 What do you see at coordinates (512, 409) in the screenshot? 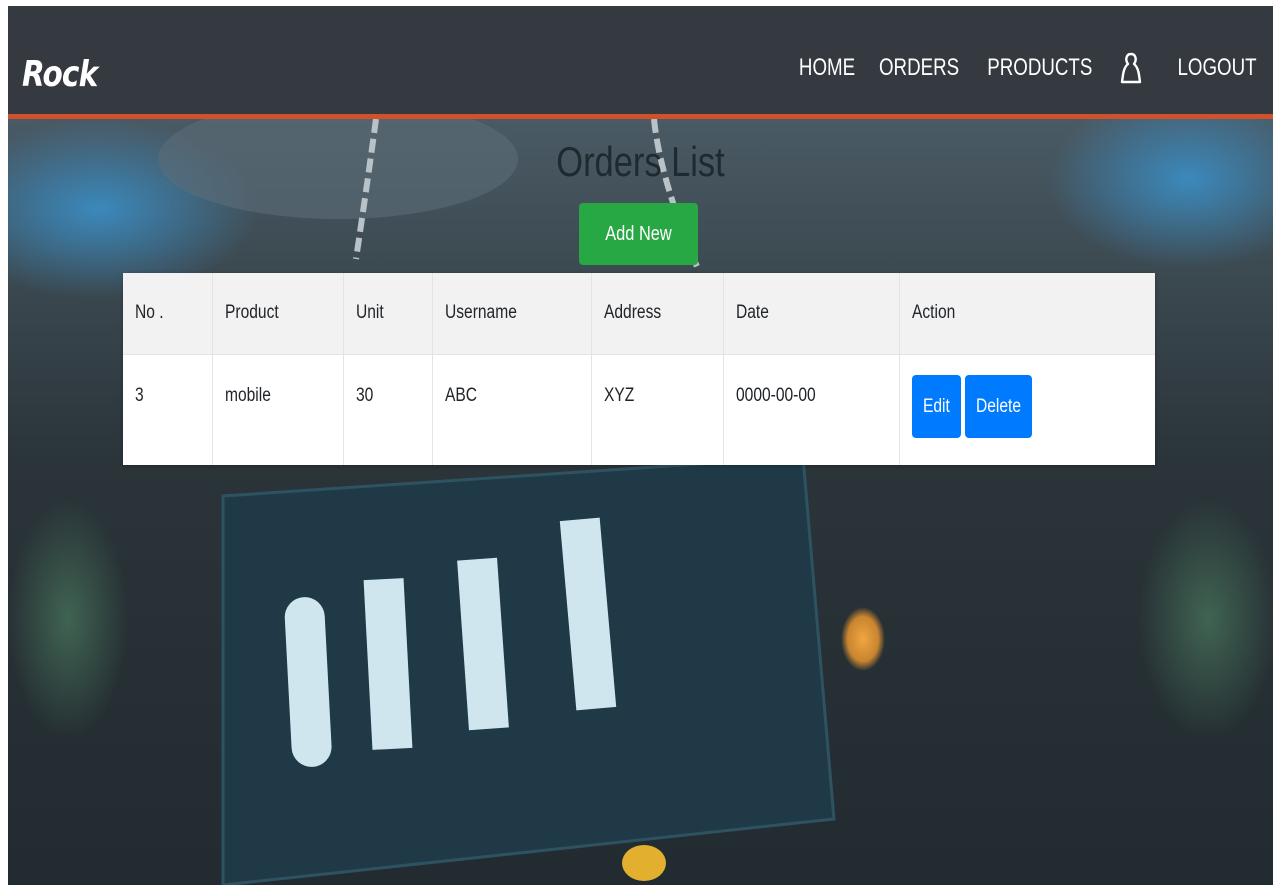
I see `cell-username: ABC` at bounding box center [512, 409].